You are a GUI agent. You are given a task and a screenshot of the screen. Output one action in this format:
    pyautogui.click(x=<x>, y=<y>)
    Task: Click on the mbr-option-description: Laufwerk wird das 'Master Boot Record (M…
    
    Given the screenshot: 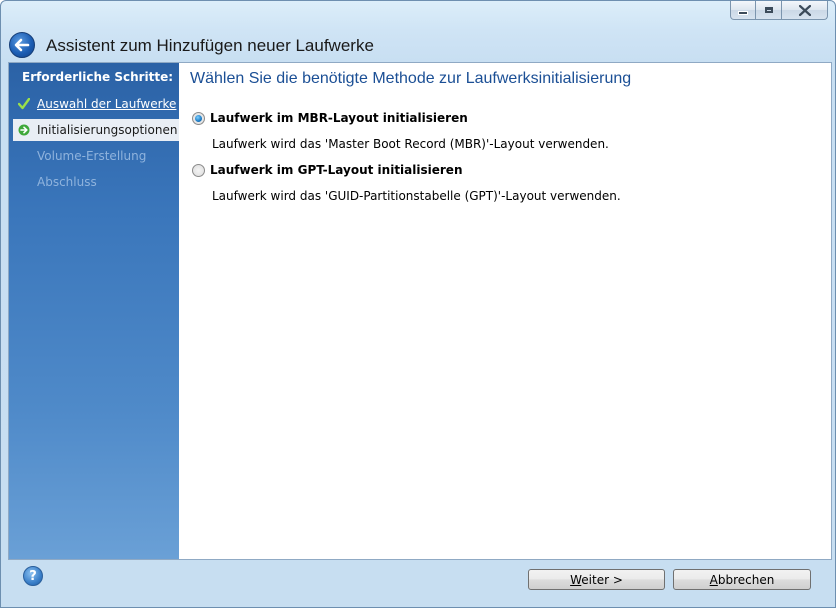 What is the action you would take?
    pyautogui.click(x=410, y=144)
    